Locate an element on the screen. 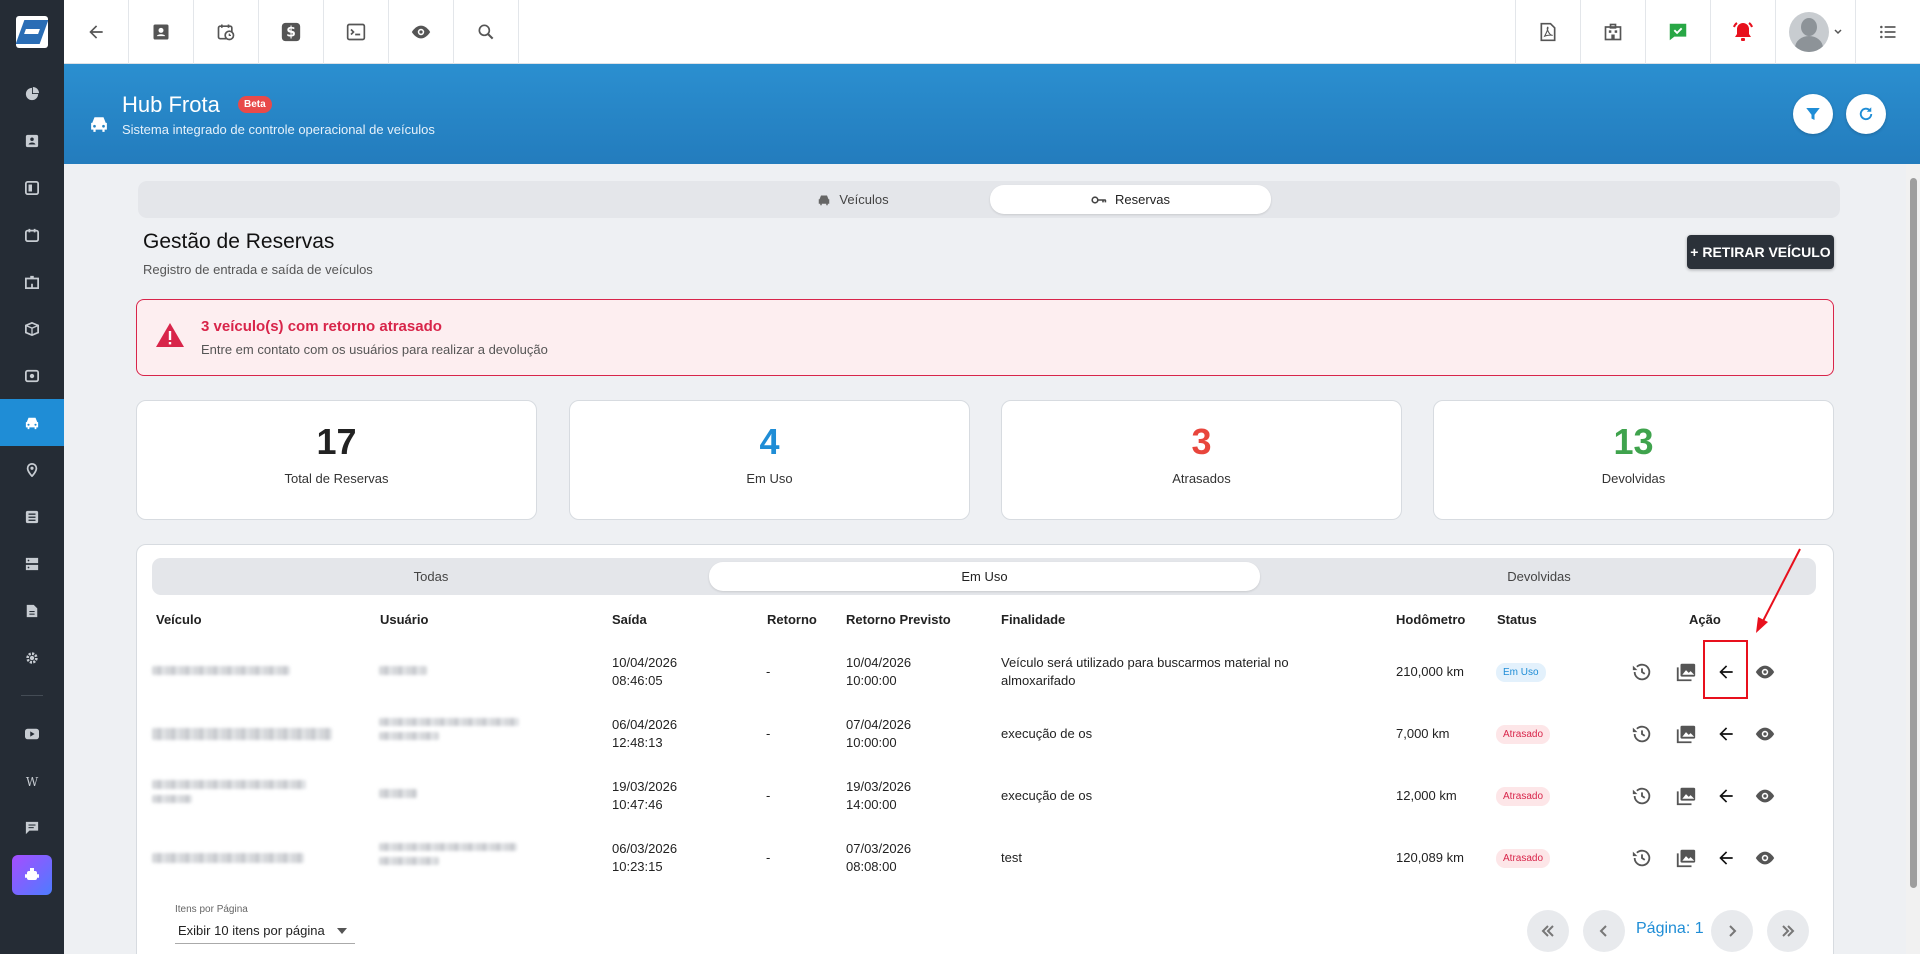 The image size is (1920, 954). retirar-veiculo-button: + RETIRAR VEÍCULO is located at coordinates (1760, 252).